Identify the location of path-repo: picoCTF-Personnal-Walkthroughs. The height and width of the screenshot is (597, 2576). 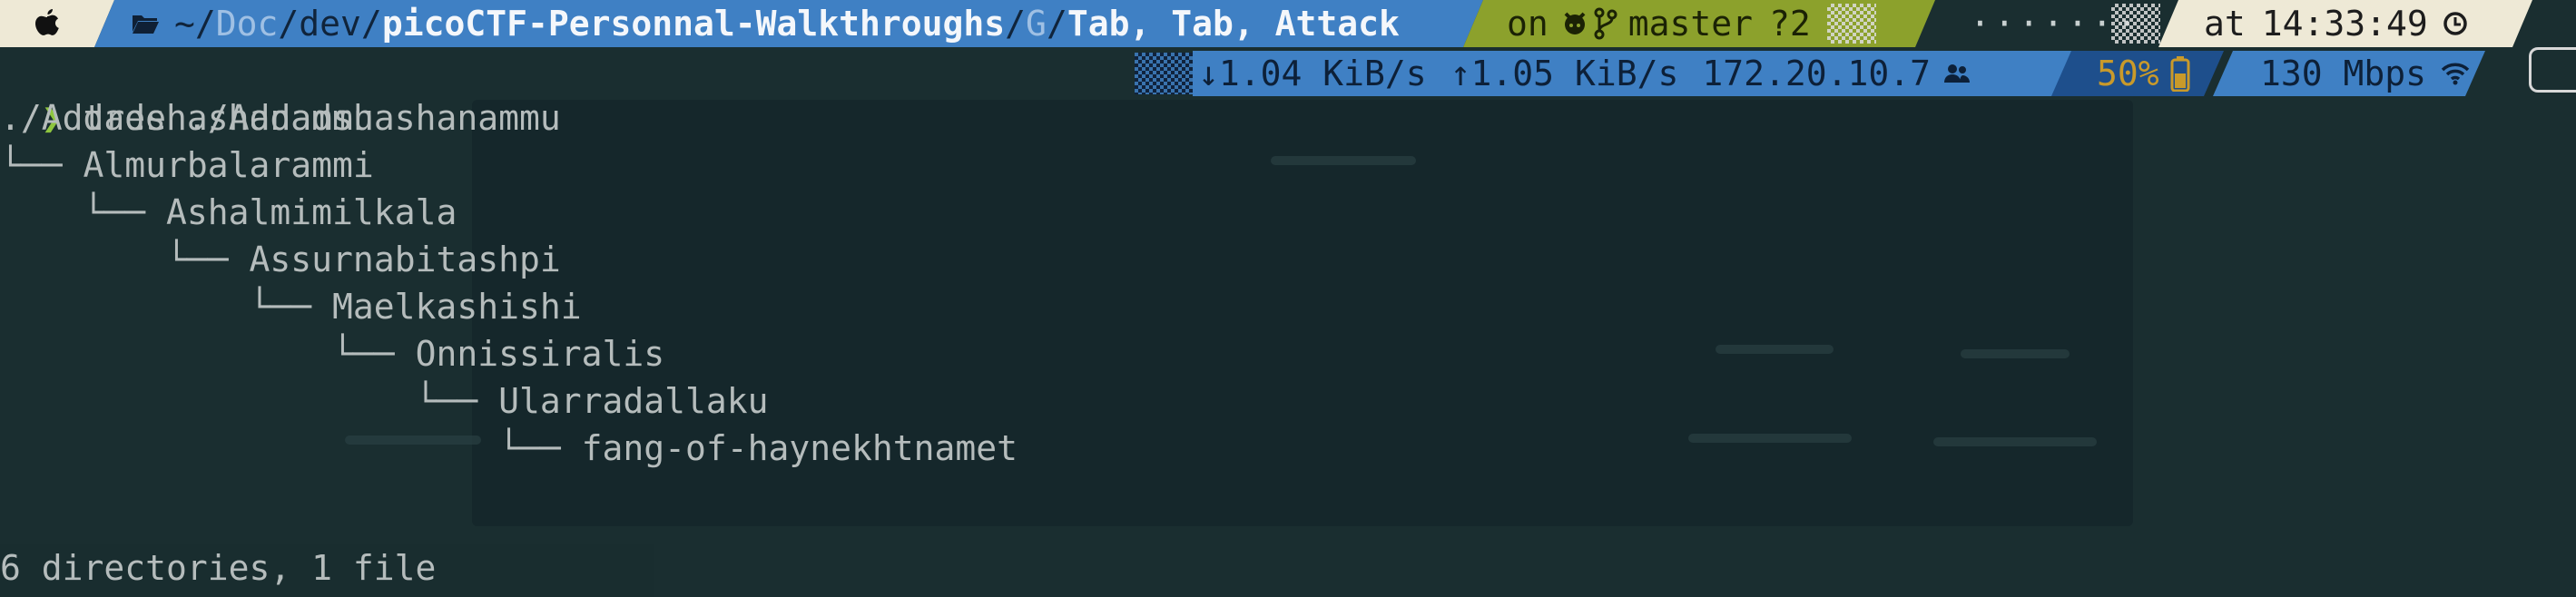
(693, 24).